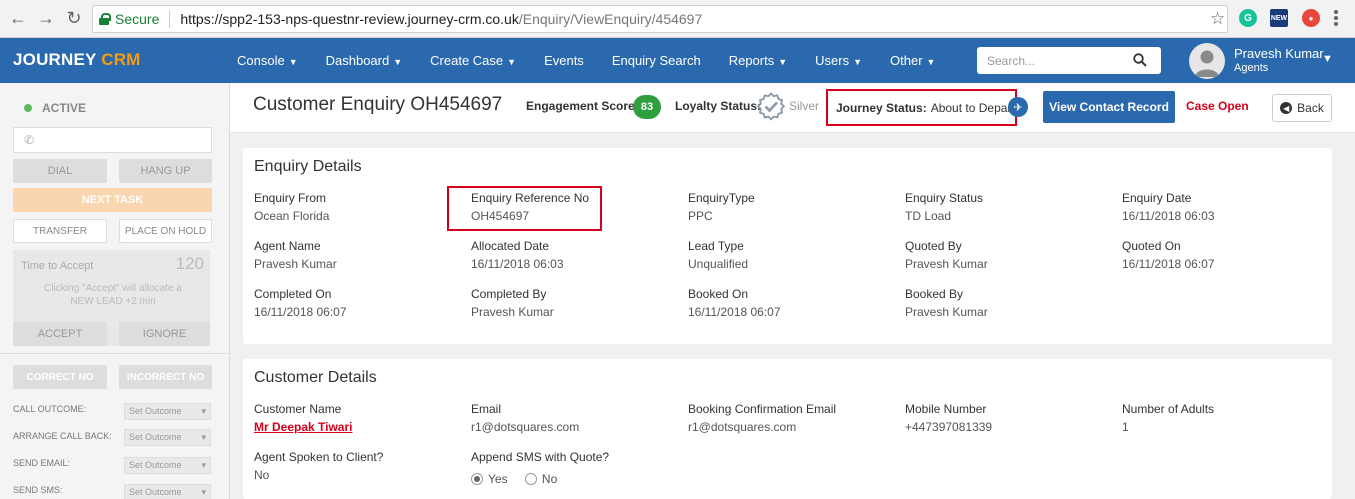 This screenshot has width=1355, height=499. I want to click on field-value: PPC, so click(700, 216).